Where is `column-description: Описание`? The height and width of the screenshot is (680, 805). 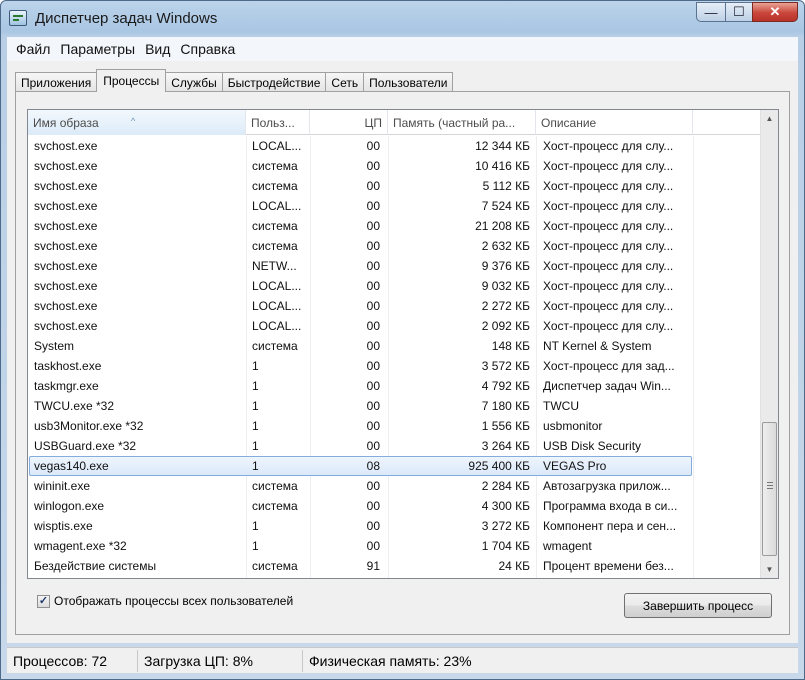
column-description: Описание is located at coordinates (614, 122).